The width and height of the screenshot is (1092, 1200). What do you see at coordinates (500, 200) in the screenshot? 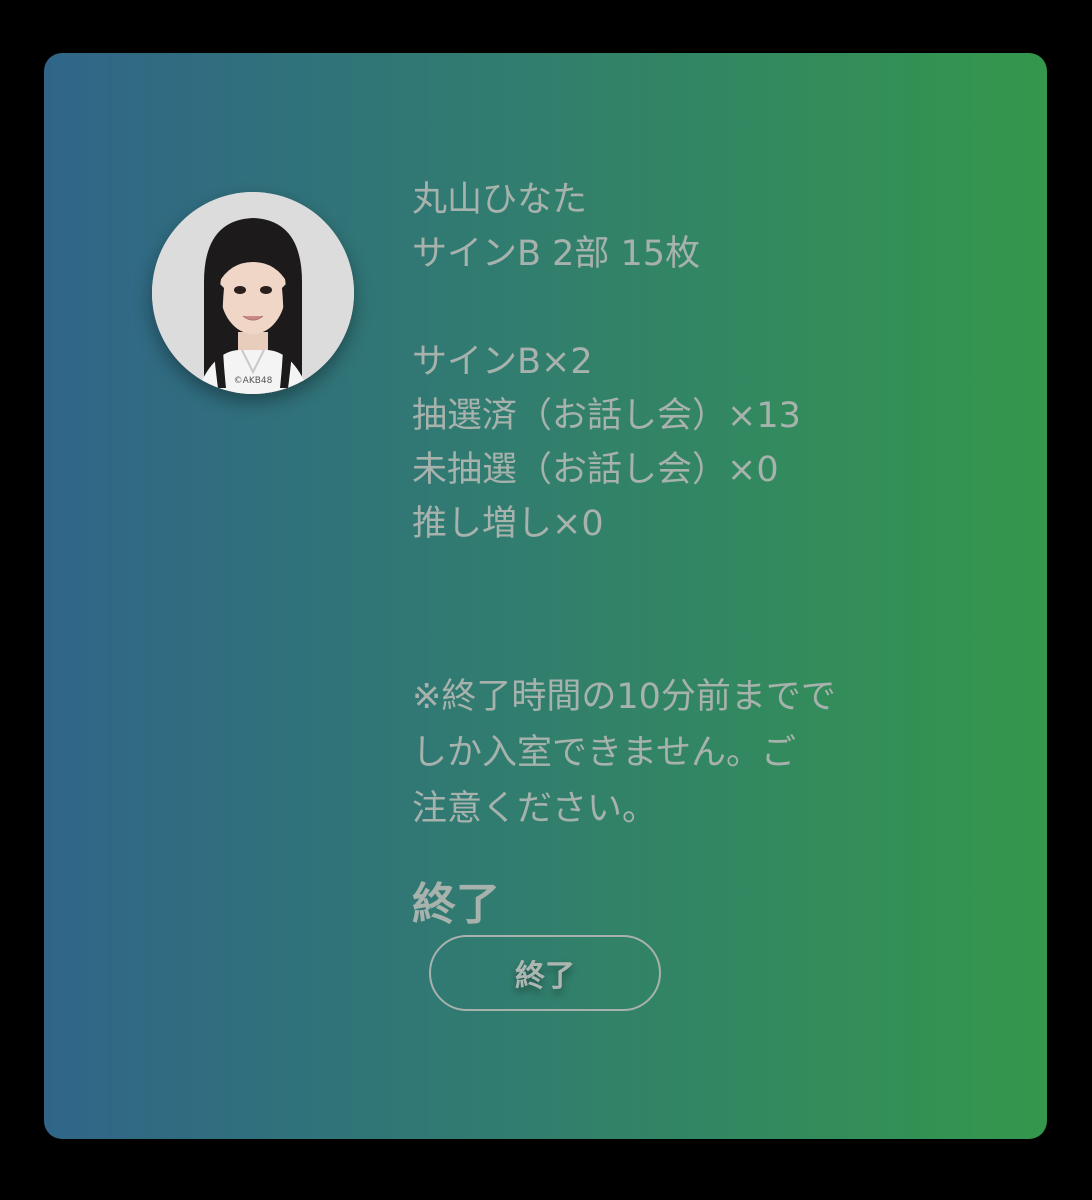
I see `member-name: 丸山ひなた` at bounding box center [500, 200].